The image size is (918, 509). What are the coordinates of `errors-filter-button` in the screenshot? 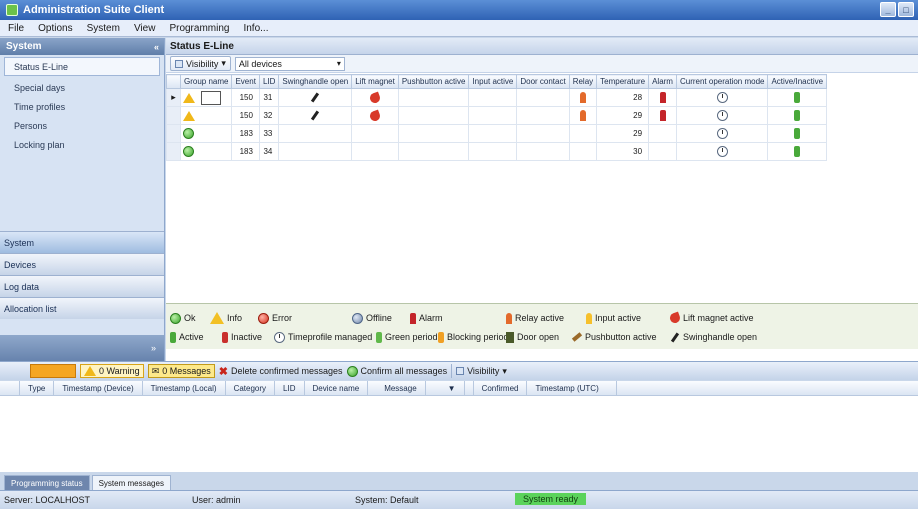 It's located at (53, 371).